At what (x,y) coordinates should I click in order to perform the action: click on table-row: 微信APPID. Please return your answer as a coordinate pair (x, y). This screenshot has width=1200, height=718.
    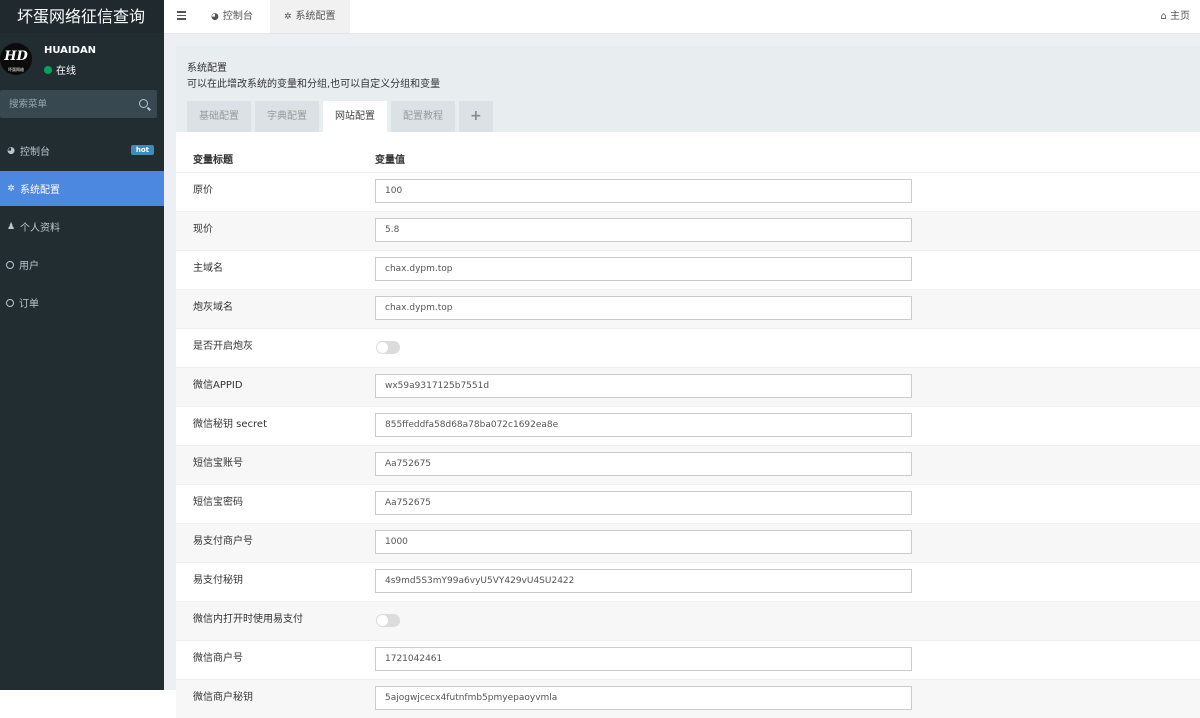
    Looking at the image, I should click on (688, 386).